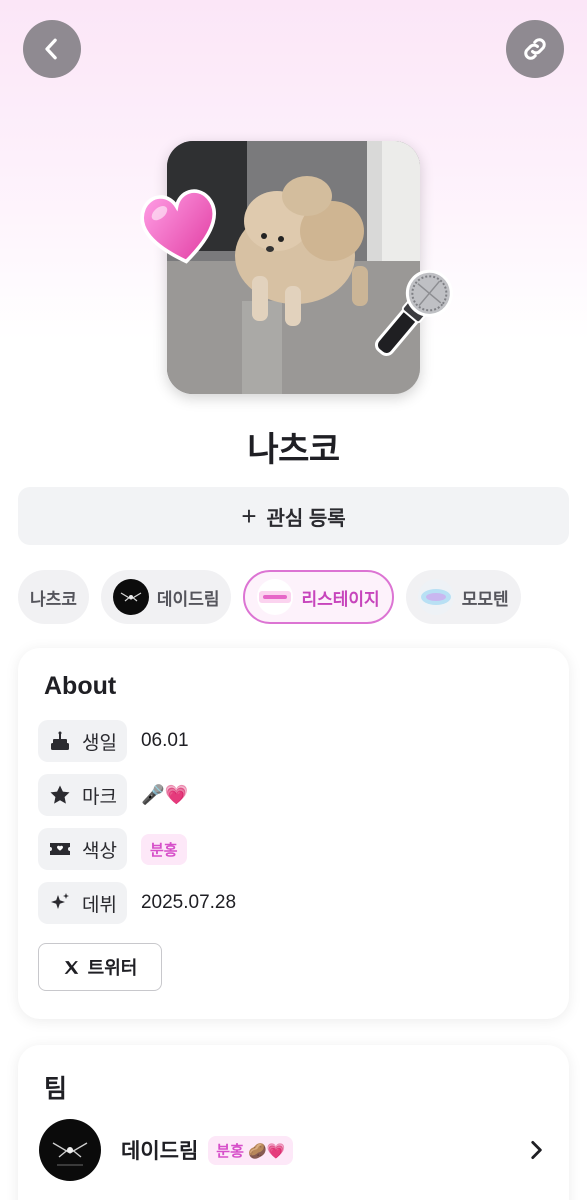  Describe the element at coordinates (485, 599) in the screenshot. I see `chip-label: 모모텐` at that location.